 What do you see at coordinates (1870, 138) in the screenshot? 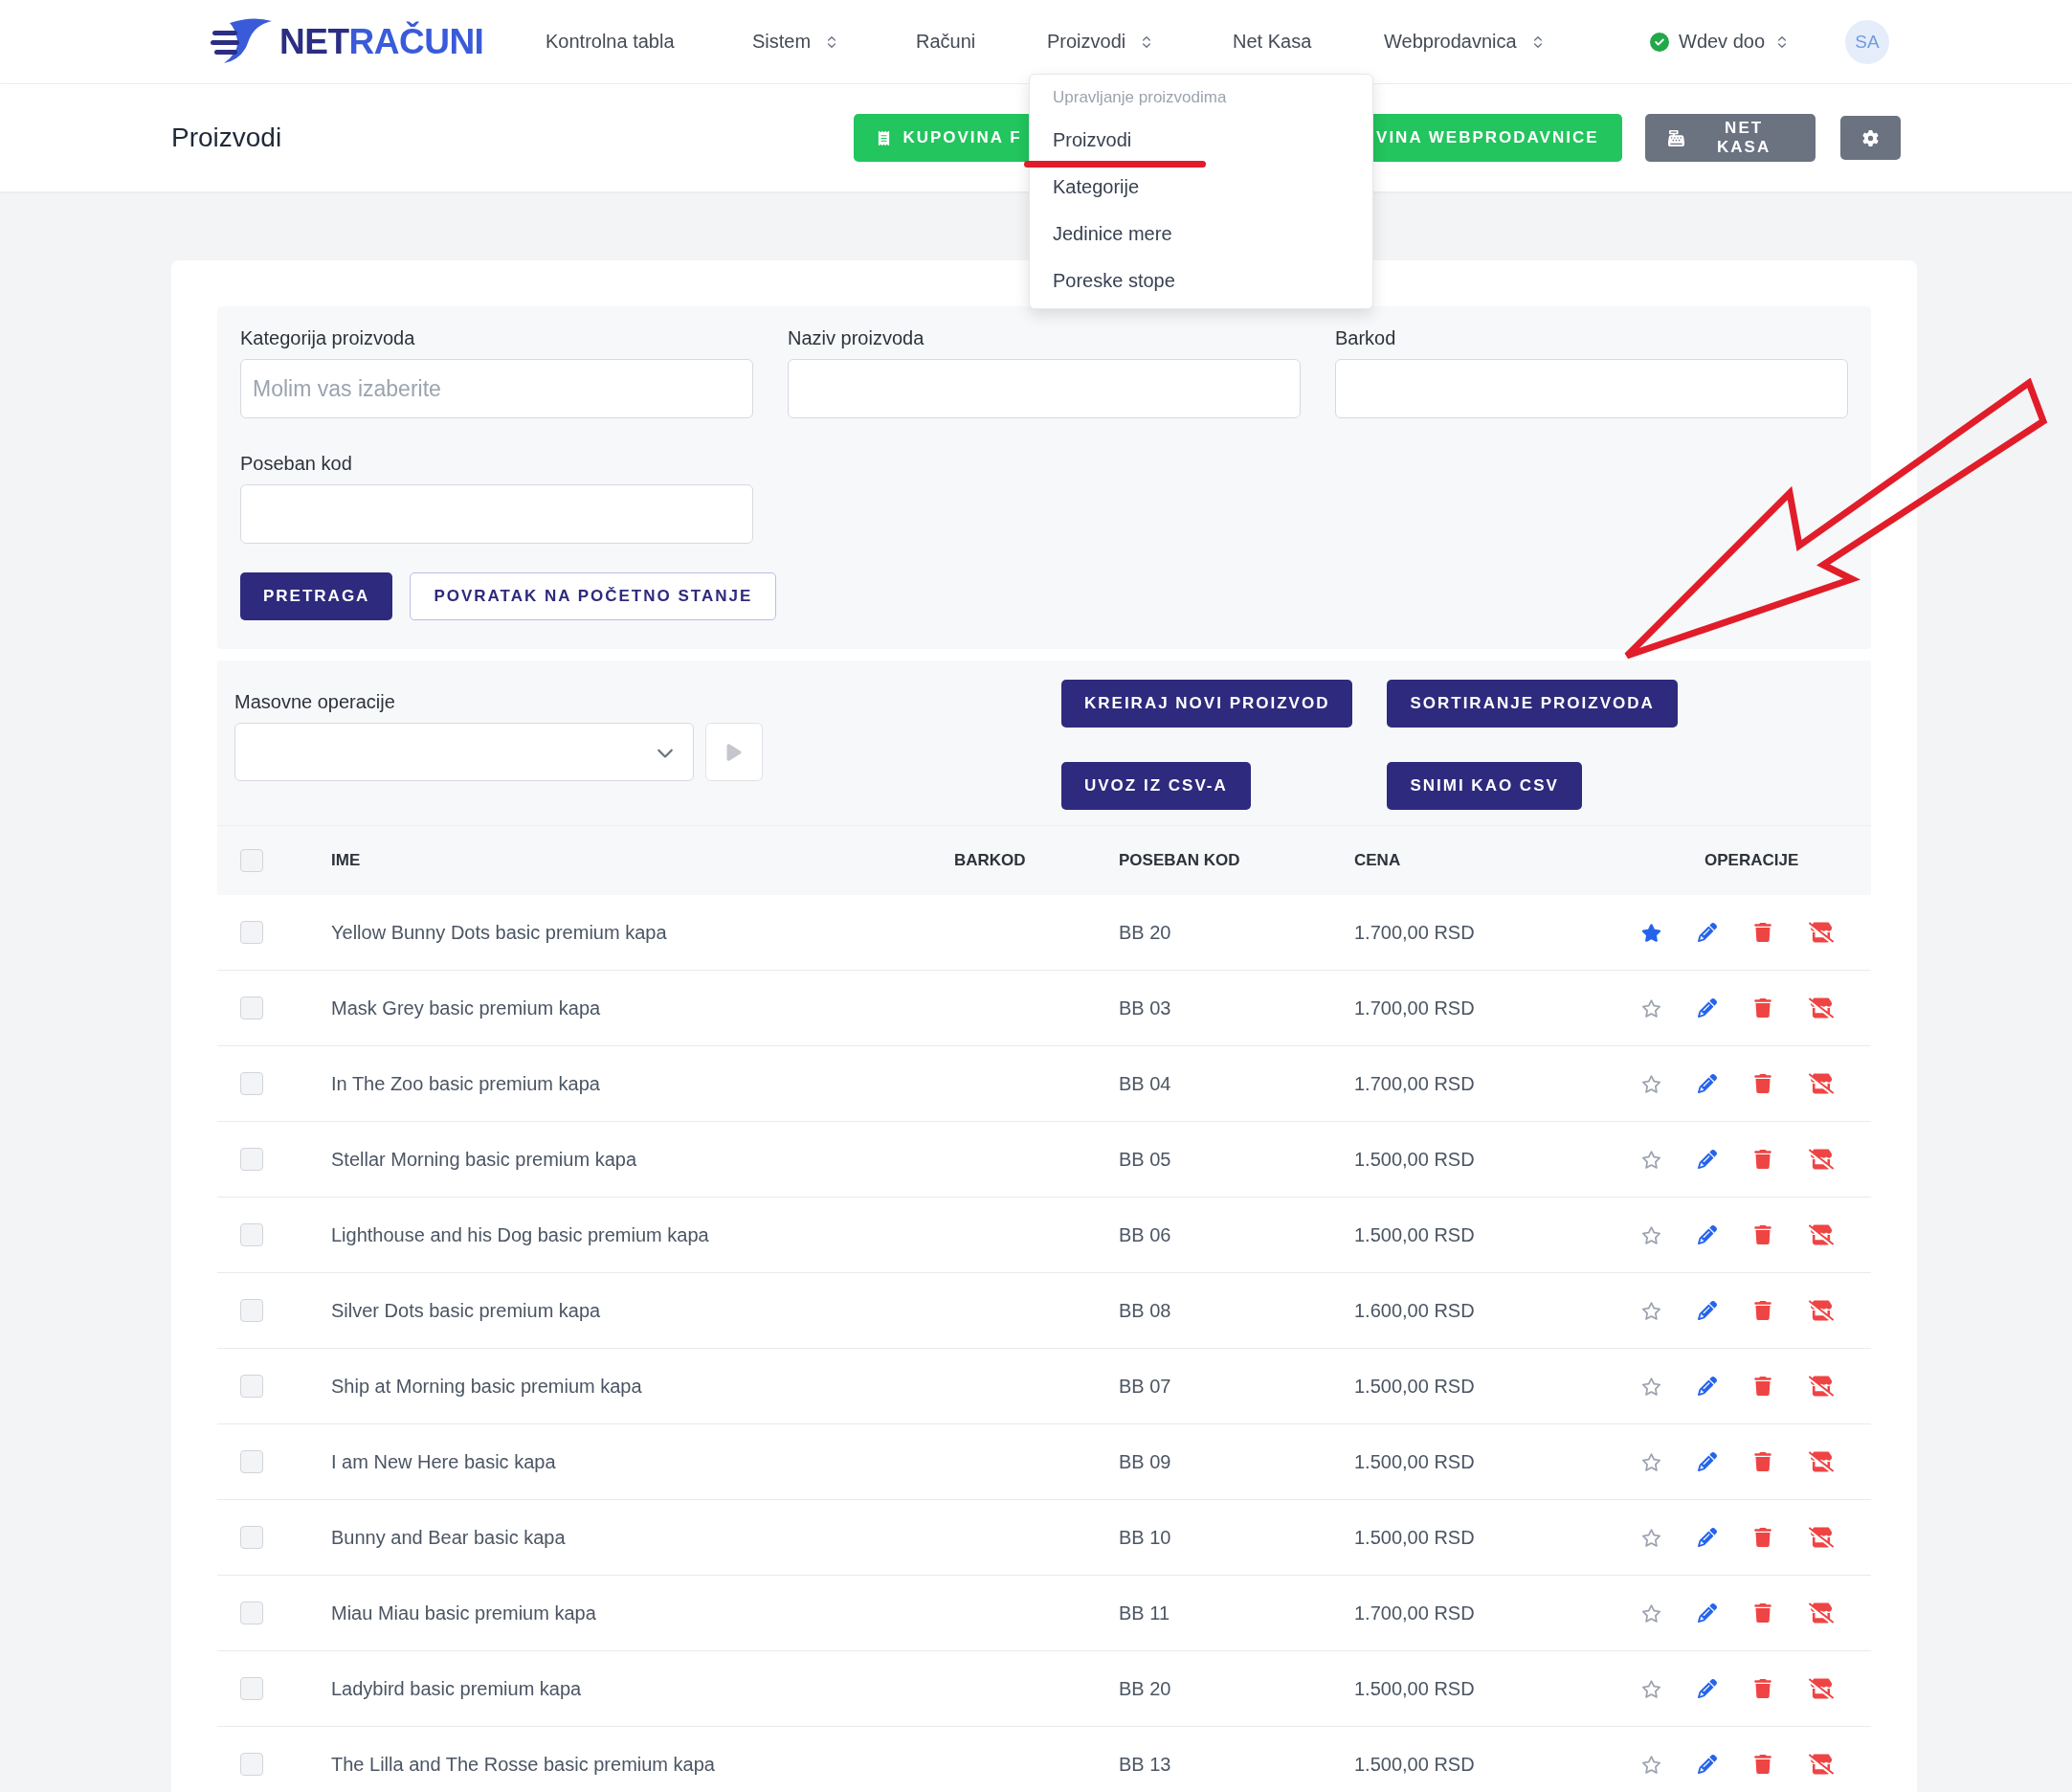
I see `settings-button` at bounding box center [1870, 138].